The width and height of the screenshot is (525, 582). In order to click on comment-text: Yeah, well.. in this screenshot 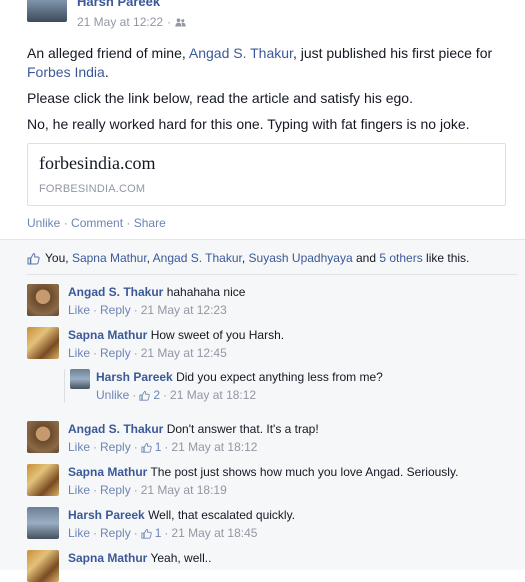, I will do `click(181, 558)`.